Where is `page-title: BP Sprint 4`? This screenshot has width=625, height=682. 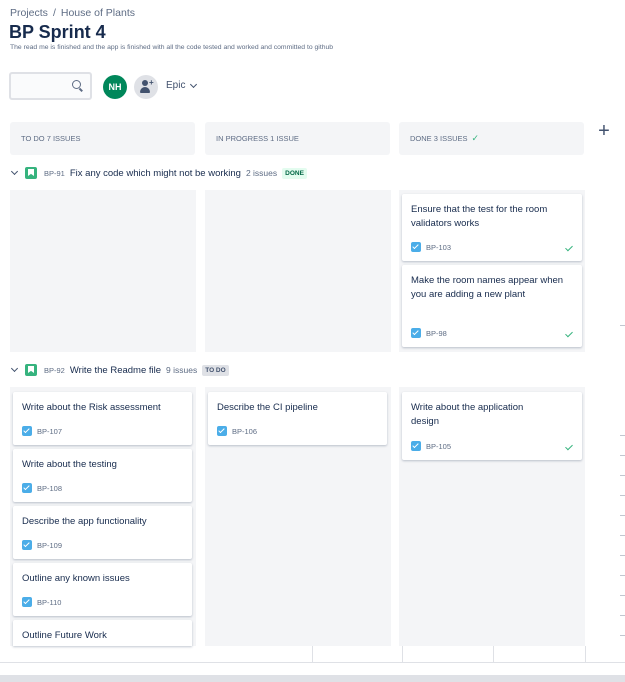
page-title: BP Sprint 4 is located at coordinates (57, 32).